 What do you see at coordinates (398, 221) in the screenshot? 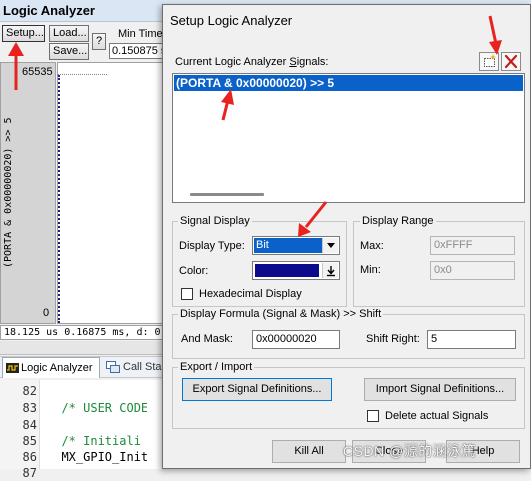
I see `display-range-title: Display Range` at bounding box center [398, 221].